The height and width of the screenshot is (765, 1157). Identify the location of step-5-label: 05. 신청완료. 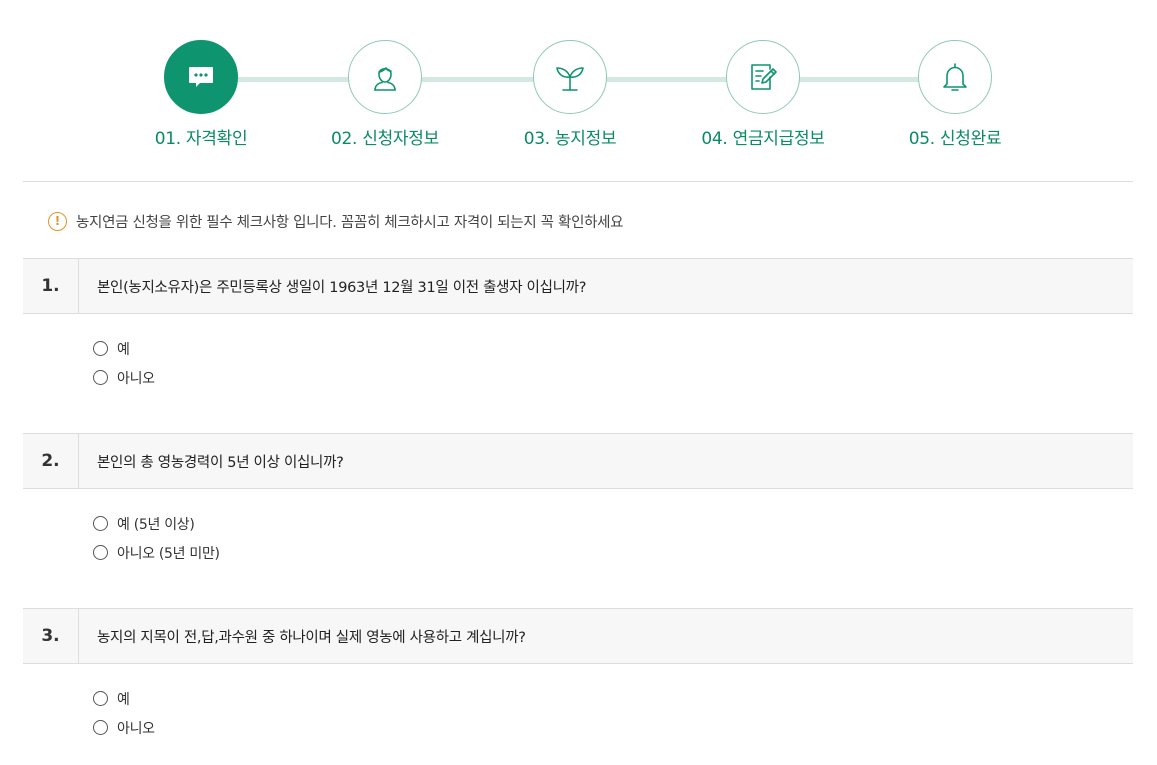
(955, 139).